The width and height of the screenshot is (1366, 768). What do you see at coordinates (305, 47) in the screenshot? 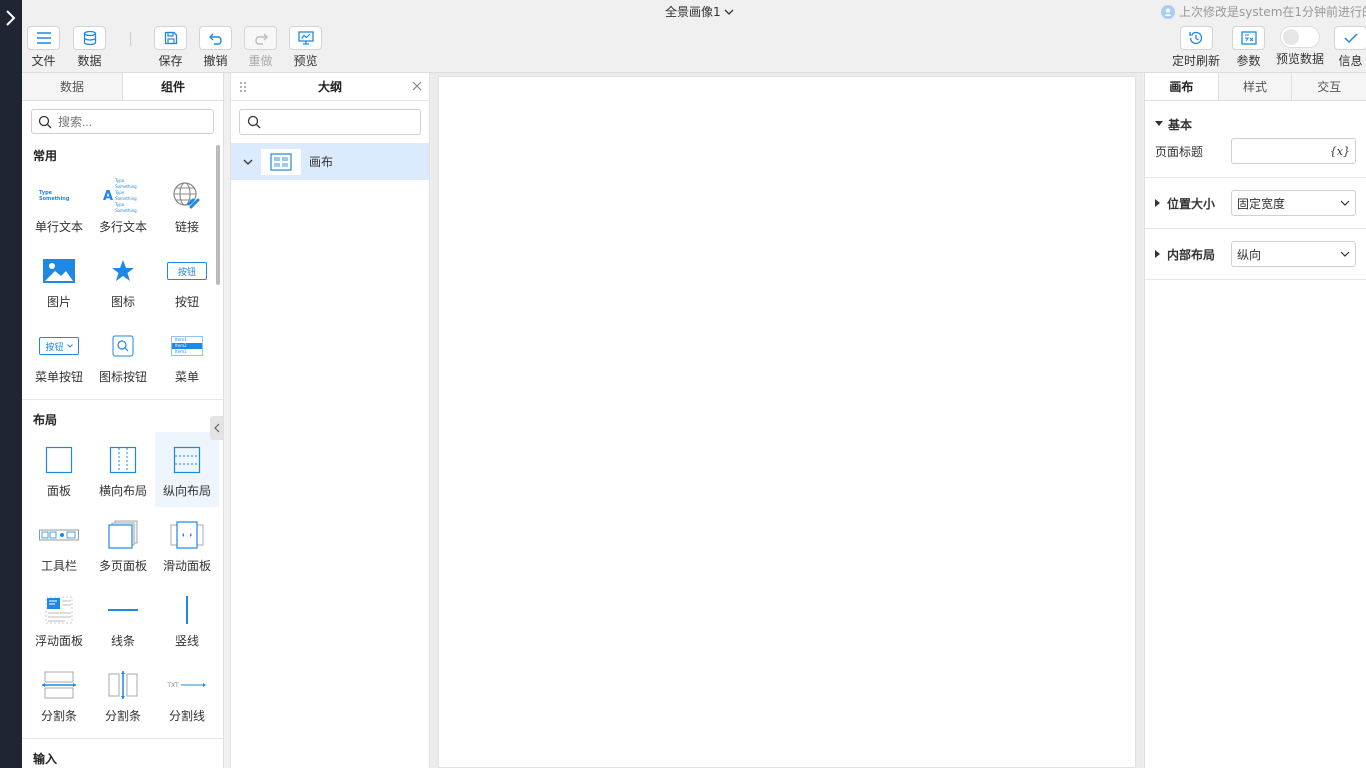
I see `preview-button: 预览` at bounding box center [305, 47].